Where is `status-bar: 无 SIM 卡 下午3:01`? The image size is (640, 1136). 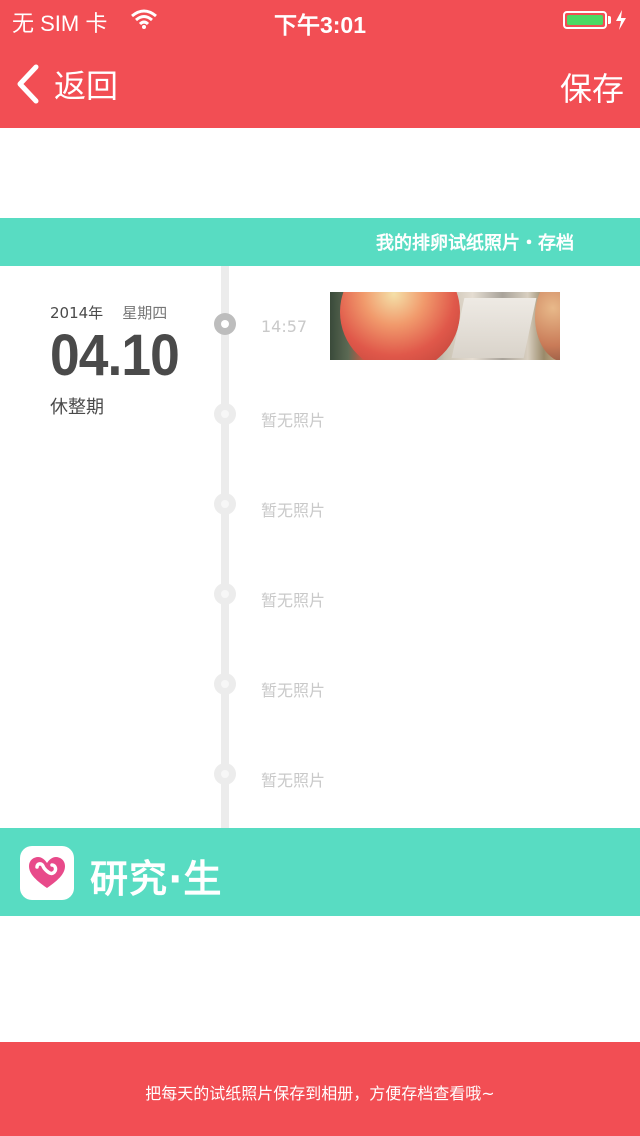
status-bar: 无 SIM 卡 下午3:01 is located at coordinates (320, 20).